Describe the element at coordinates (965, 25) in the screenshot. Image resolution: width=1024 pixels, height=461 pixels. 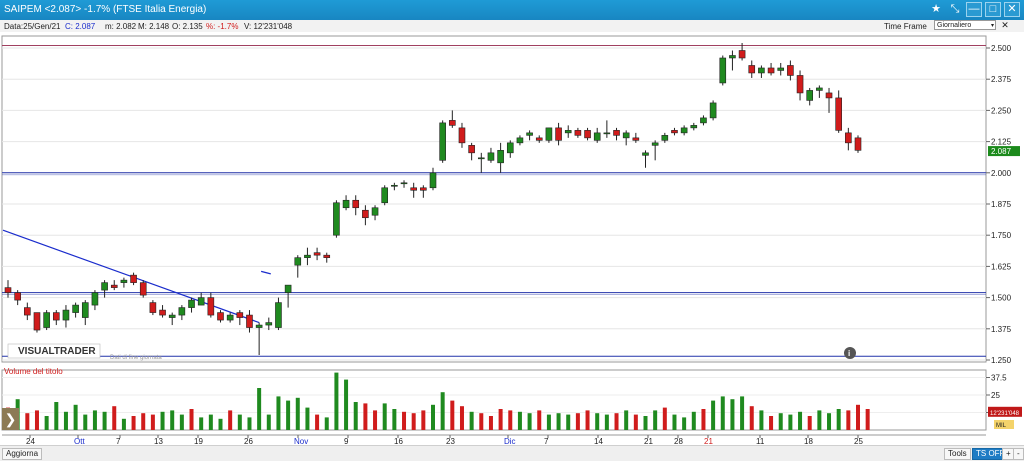
I see `timeframe-select: Giornaliero ▾` at that location.